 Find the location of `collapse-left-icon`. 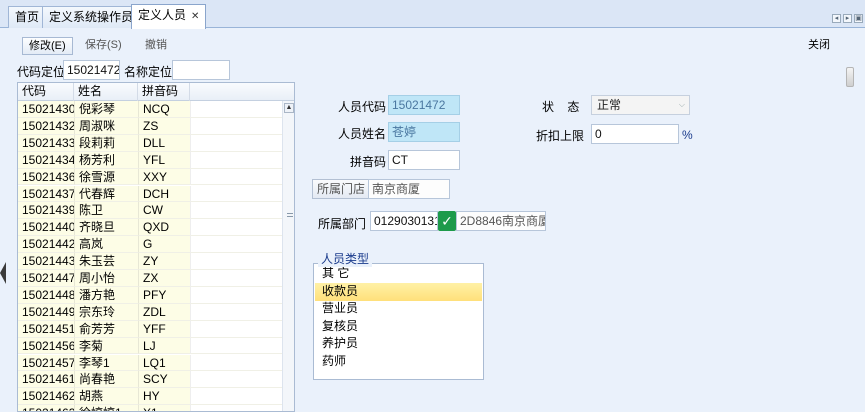

collapse-left-icon is located at coordinates (3, 273).